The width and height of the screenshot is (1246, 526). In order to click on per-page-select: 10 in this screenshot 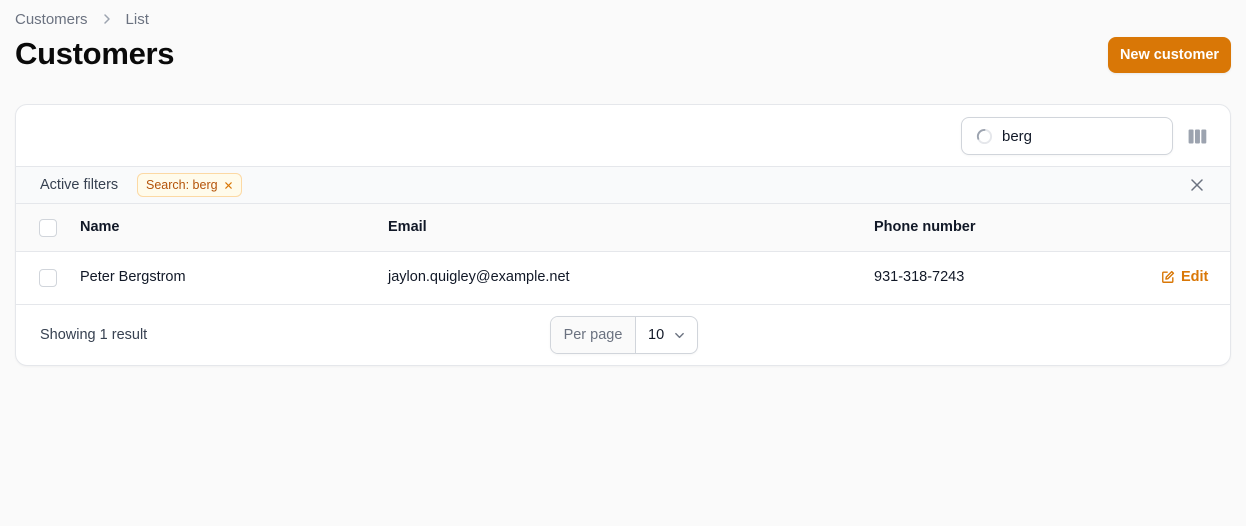, I will do `click(666, 335)`.